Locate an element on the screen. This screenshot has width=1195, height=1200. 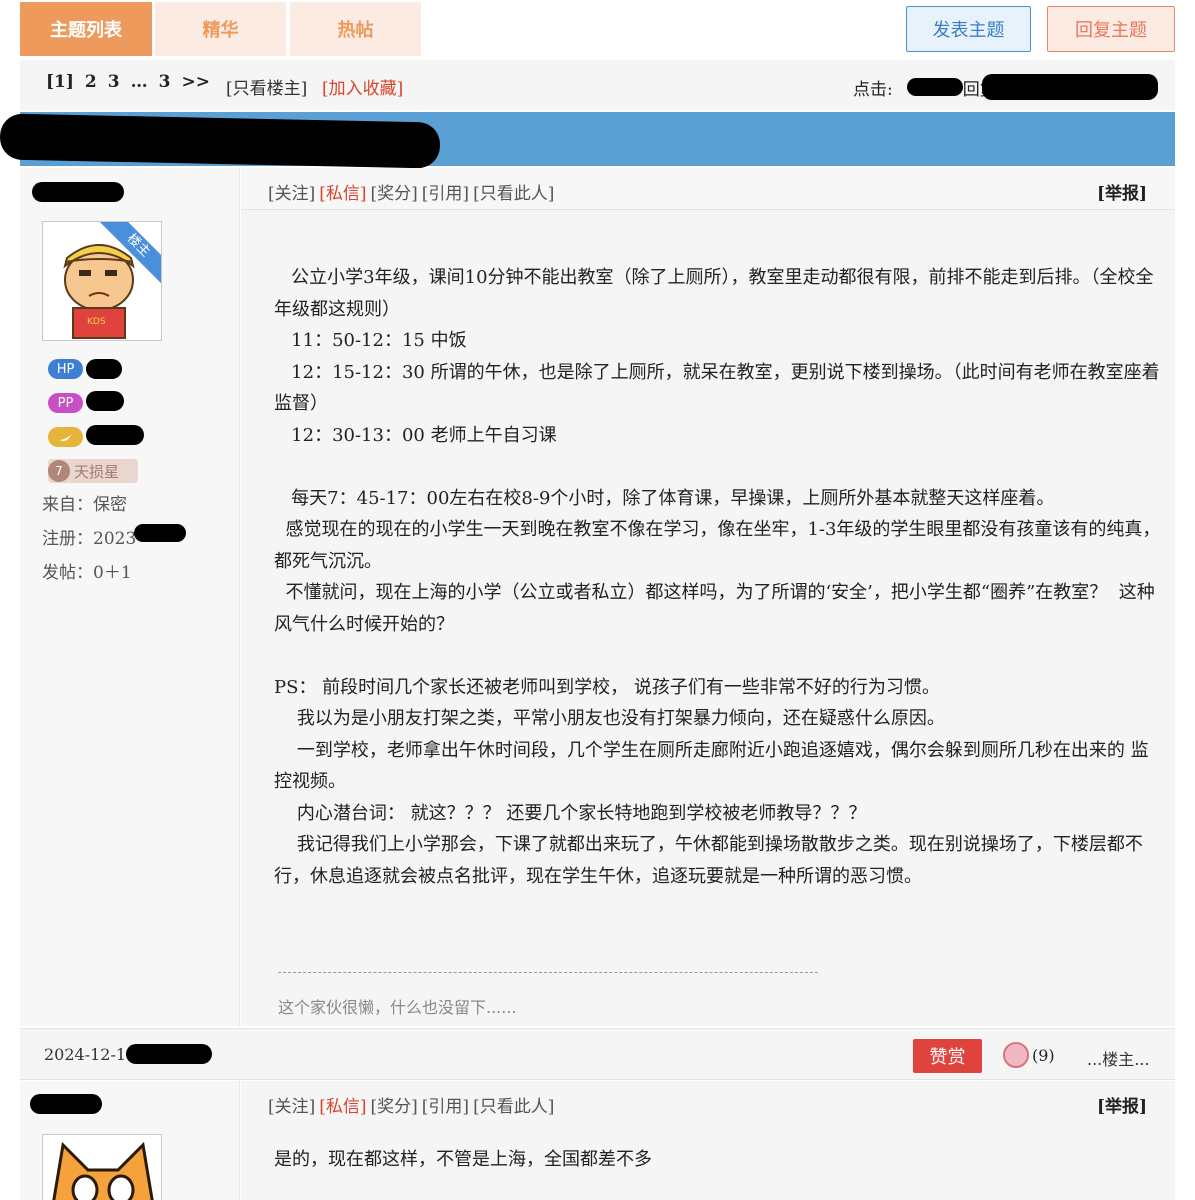
avatar: KDS 楼主 is located at coordinates (102, 281).